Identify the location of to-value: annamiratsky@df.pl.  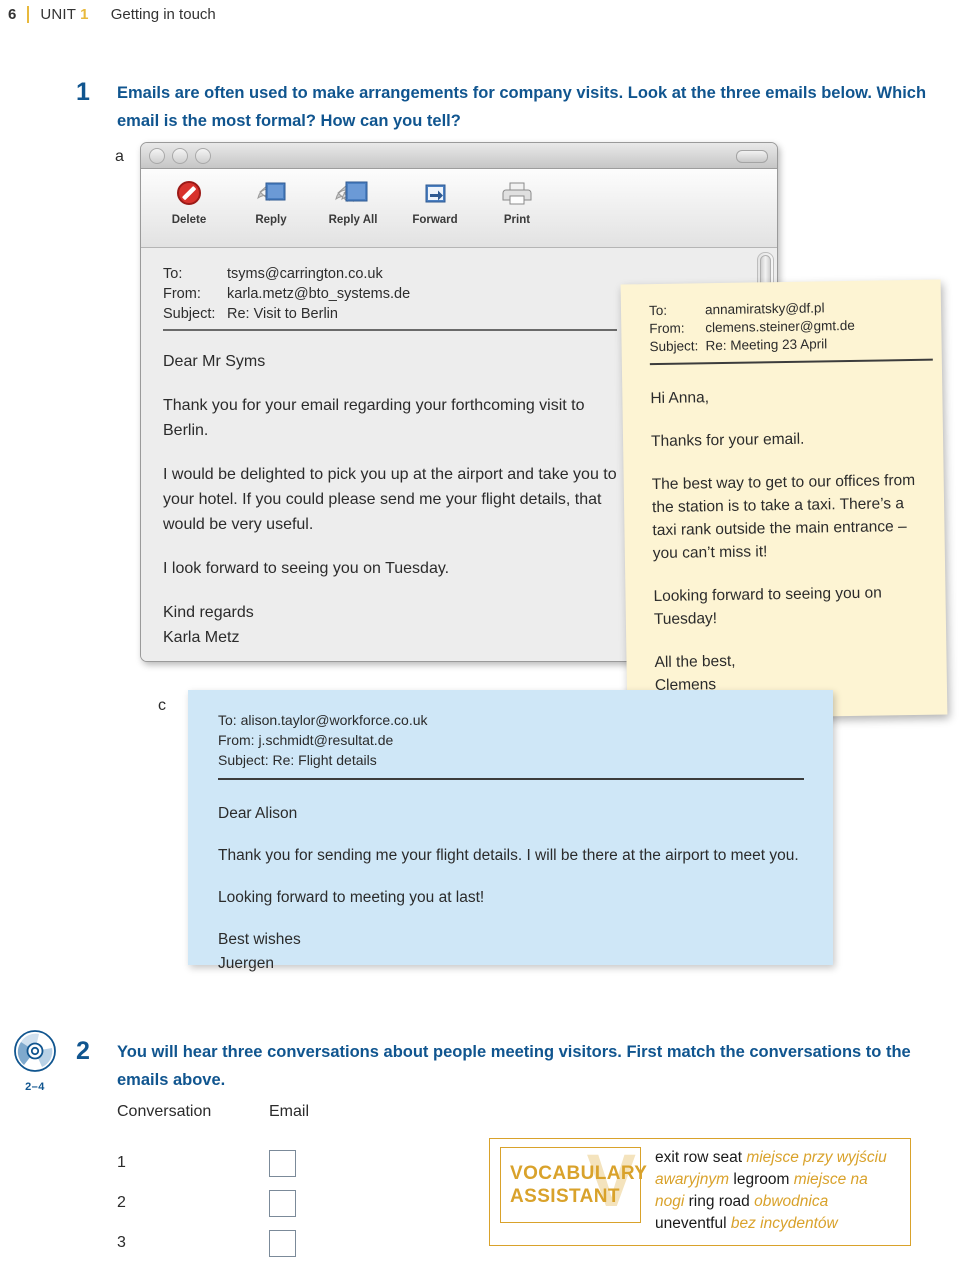
(764, 309).